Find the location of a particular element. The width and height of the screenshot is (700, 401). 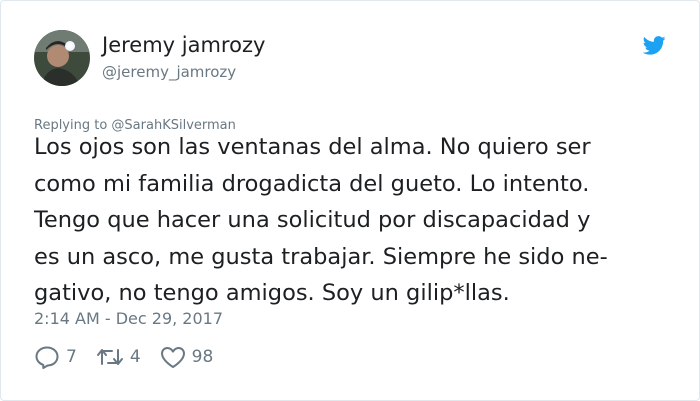

tweet-timestamp: 2:14 AM - Dec 29, 2017 is located at coordinates (128, 318).